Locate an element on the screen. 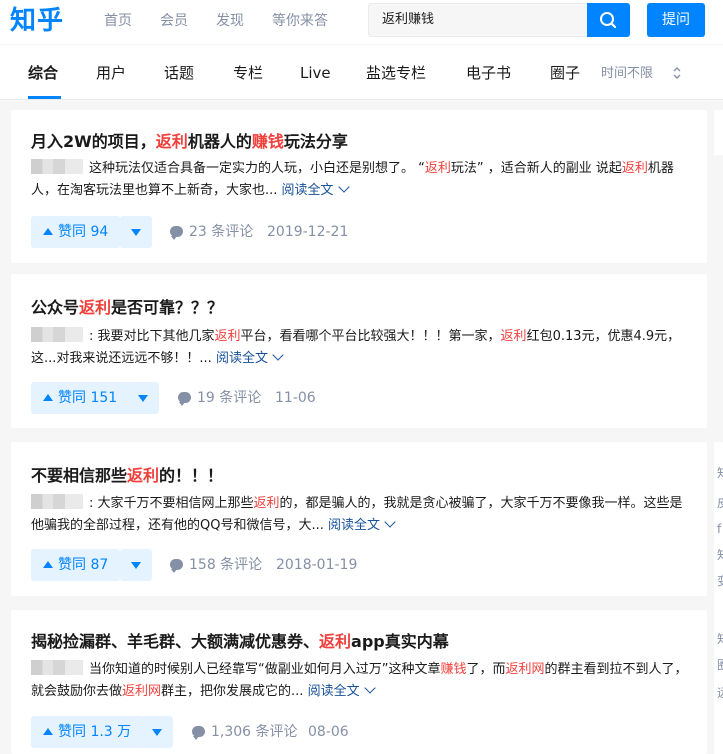  search-type-tabs: 综合 用户 话题 专栏 Live 盐选专栏 电子书 圈子 时间不限 is located at coordinates (361, 72).